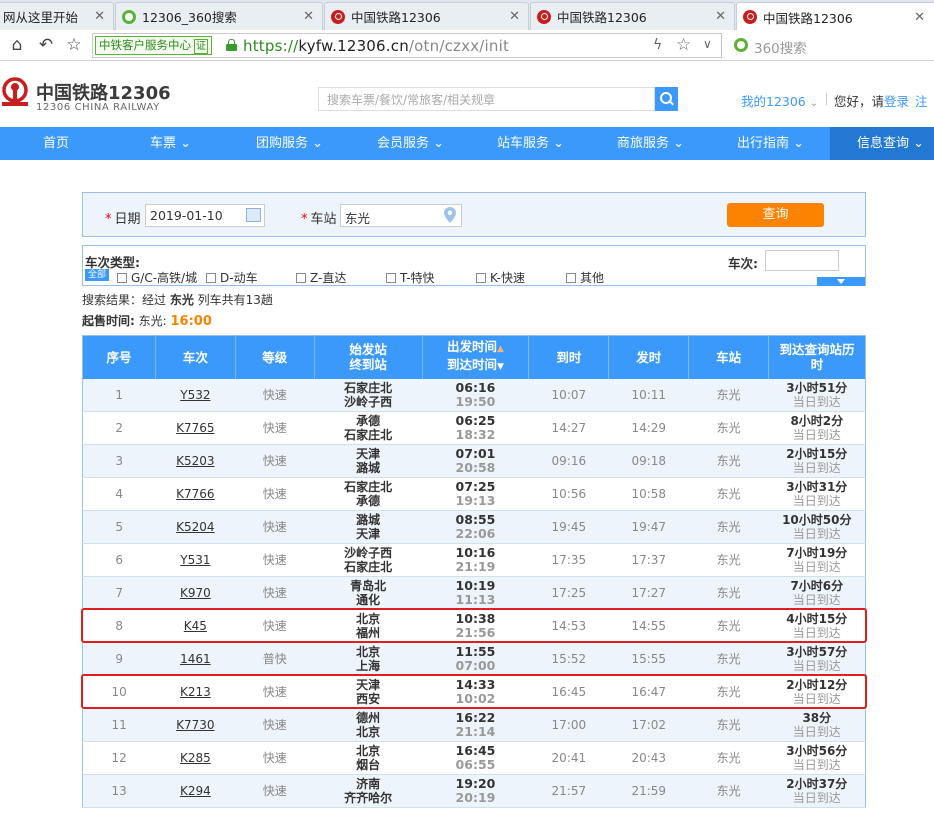  I want to click on security-badge: 中铁客户服务中心证, so click(153, 45).